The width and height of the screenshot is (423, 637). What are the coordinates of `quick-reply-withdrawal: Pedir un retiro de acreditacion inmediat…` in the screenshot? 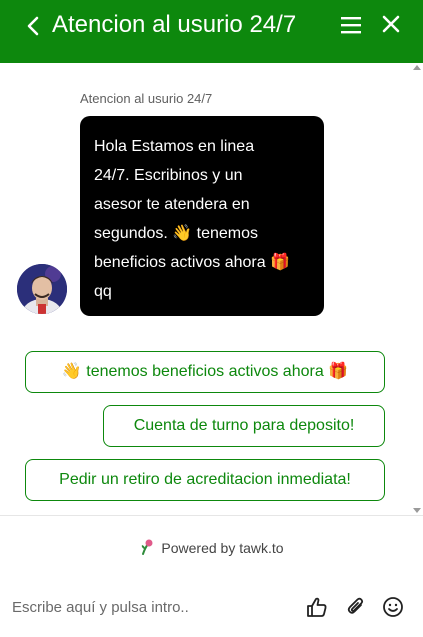 It's located at (205, 480).